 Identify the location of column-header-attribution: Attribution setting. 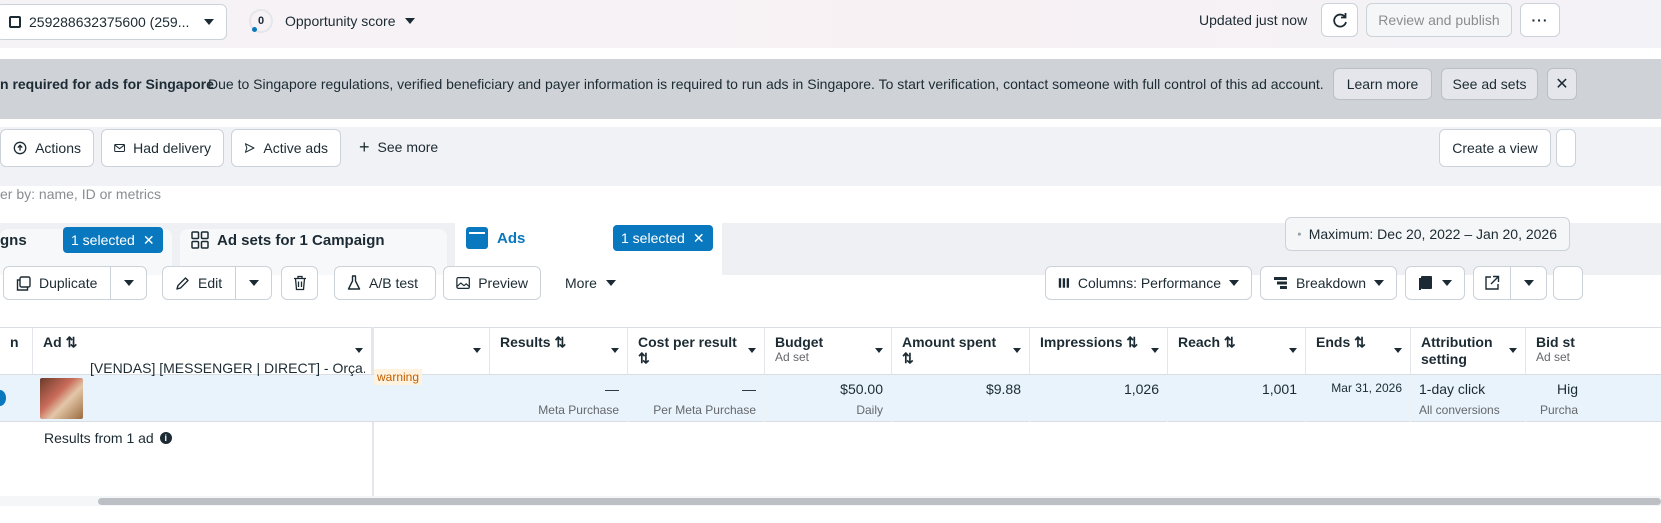
(1468, 351).